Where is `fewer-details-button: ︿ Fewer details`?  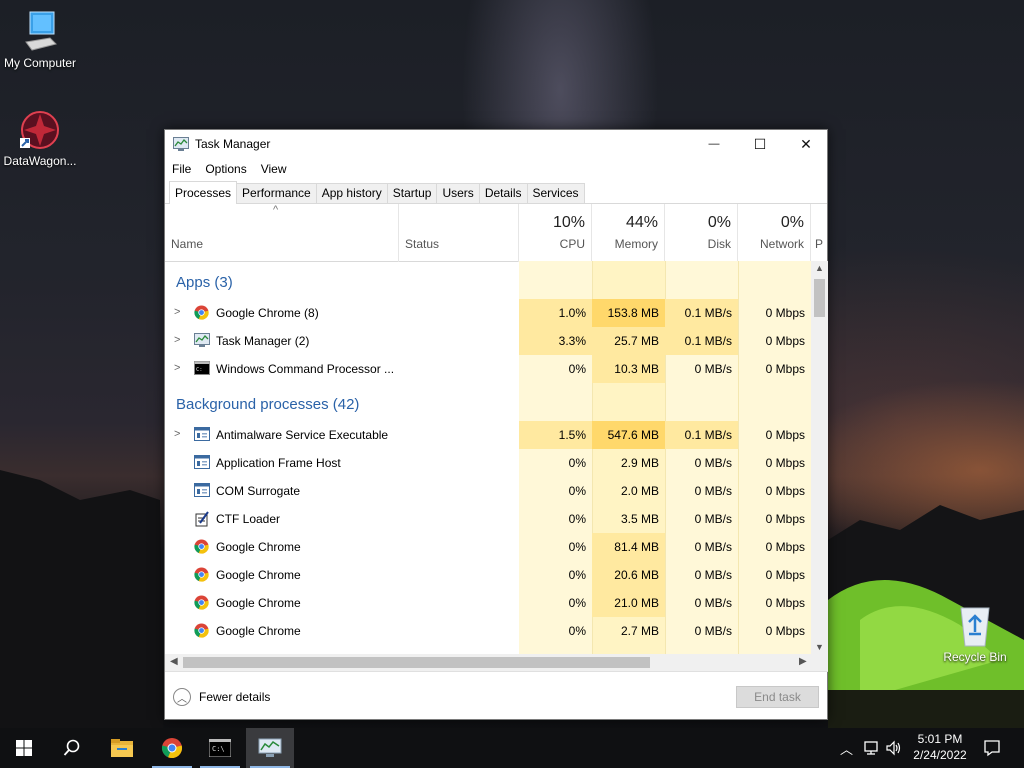 fewer-details-button: ︿ Fewer details is located at coordinates (221, 697).